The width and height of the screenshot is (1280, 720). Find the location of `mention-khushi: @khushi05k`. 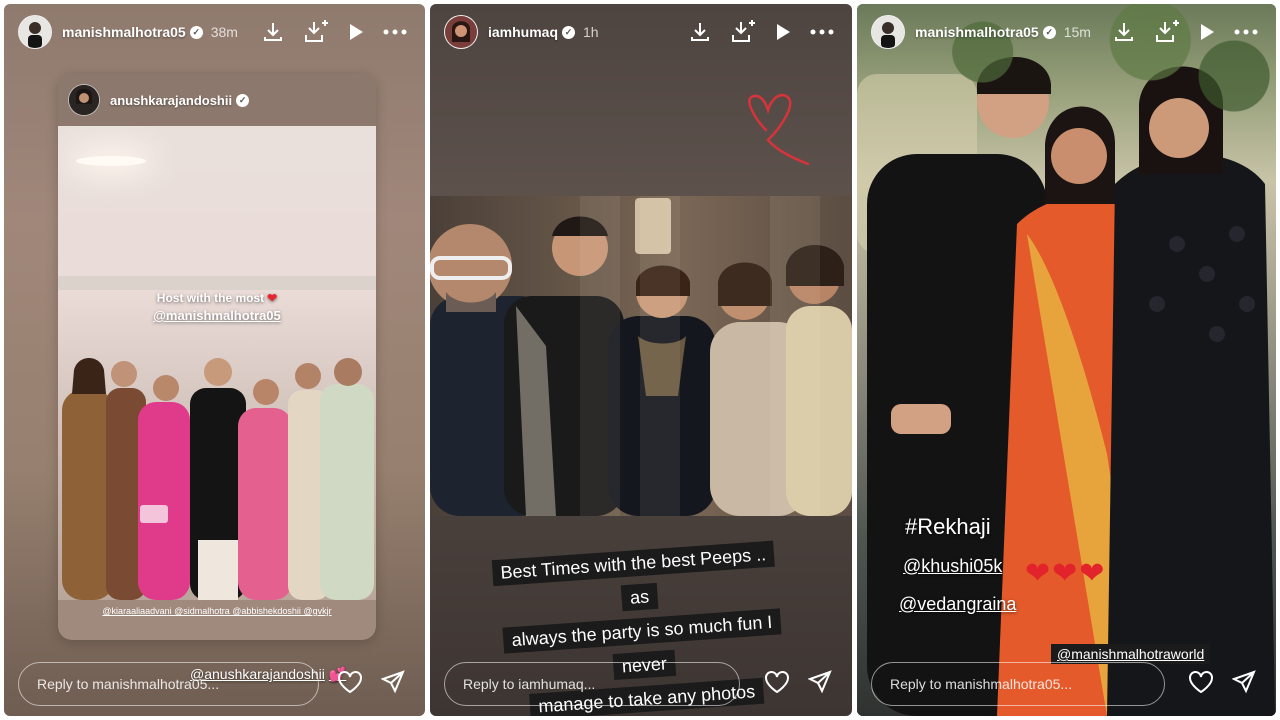

mention-khushi: @khushi05k is located at coordinates (952, 566).